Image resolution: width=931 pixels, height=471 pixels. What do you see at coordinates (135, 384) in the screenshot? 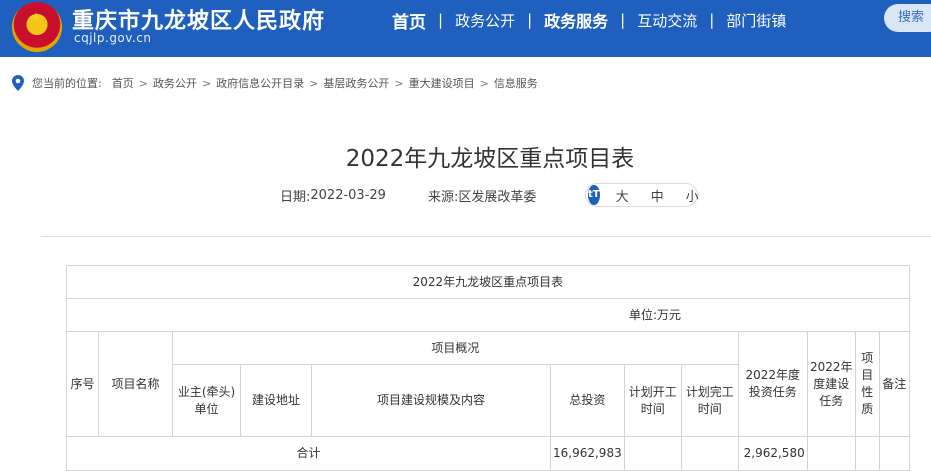
I see `header-name: 项目名称` at bounding box center [135, 384].